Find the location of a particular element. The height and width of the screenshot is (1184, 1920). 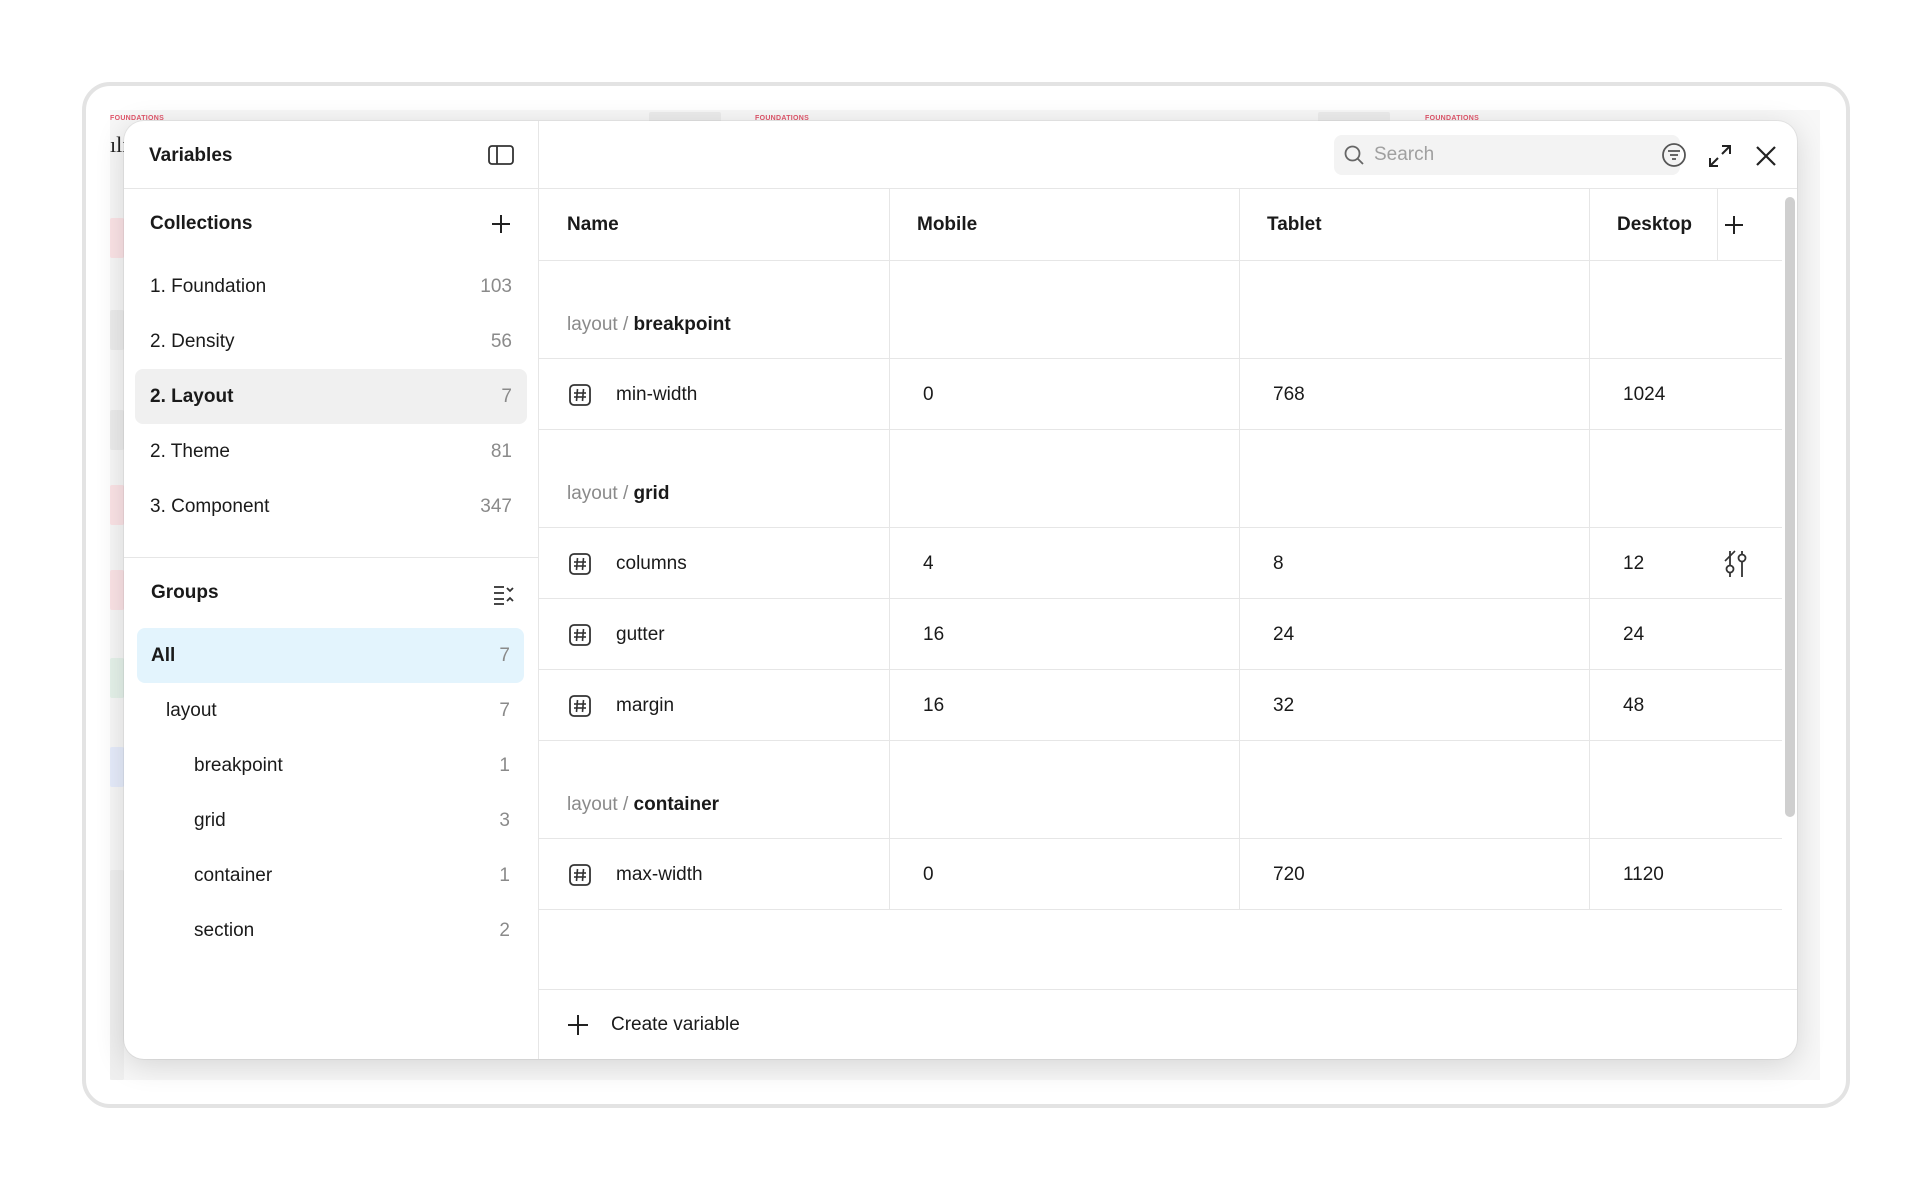

variable-name: gutter is located at coordinates (640, 635).